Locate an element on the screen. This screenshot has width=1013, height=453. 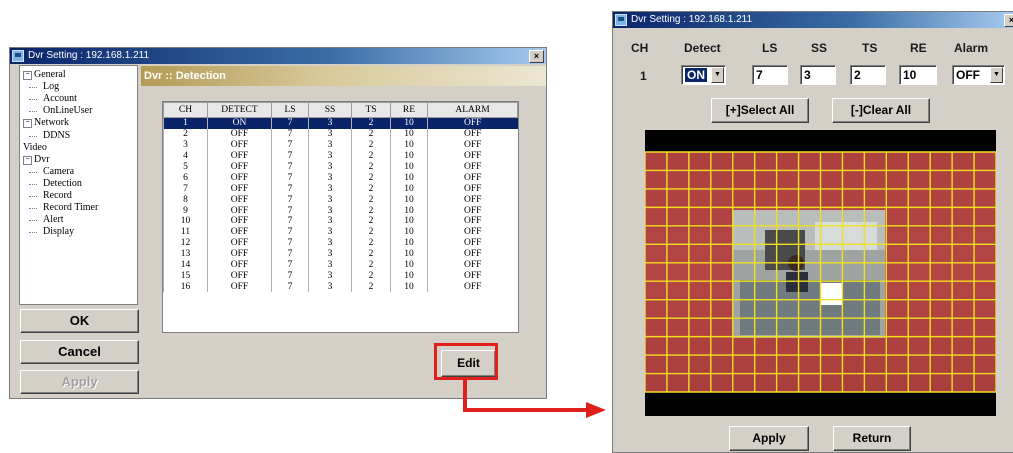
close-icon: × is located at coordinates (536, 56).